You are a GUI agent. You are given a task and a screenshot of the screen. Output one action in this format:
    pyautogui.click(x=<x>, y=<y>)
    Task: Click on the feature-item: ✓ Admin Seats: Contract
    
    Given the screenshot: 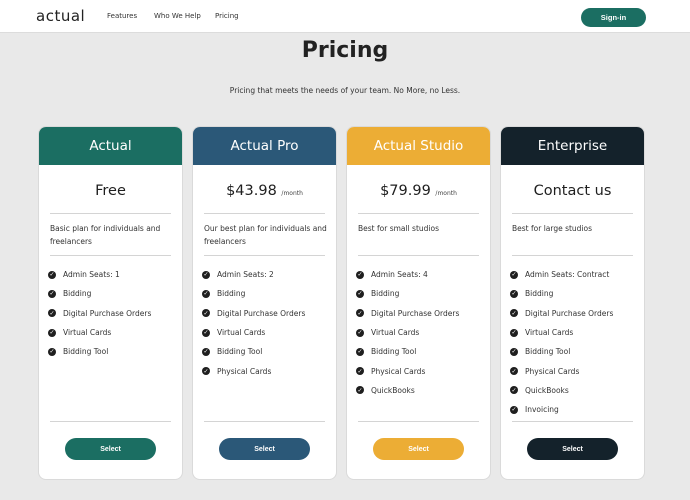 What is the action you would take?
    pyautogui.click(x=575, y=274)
    